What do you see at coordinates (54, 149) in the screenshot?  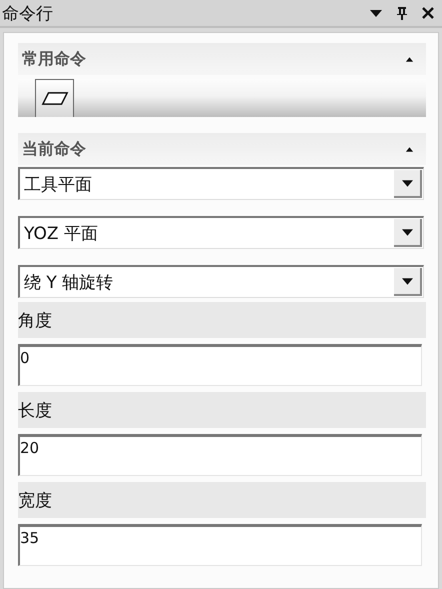 I see `section-title: 当前命令` at bounding box center [54, 149].